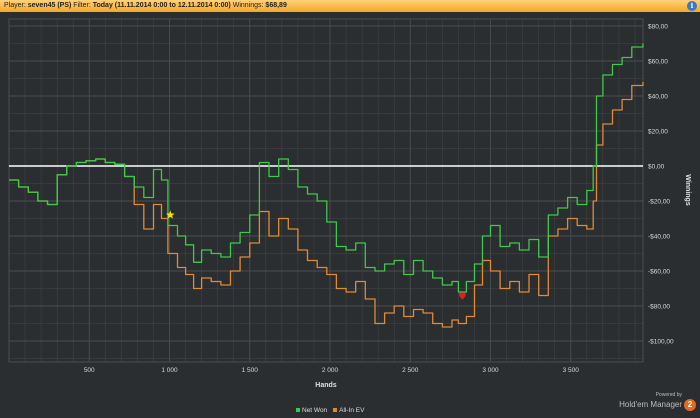 This screenshot has height=418, width=700. I want to click on markers, so click(316, 255).